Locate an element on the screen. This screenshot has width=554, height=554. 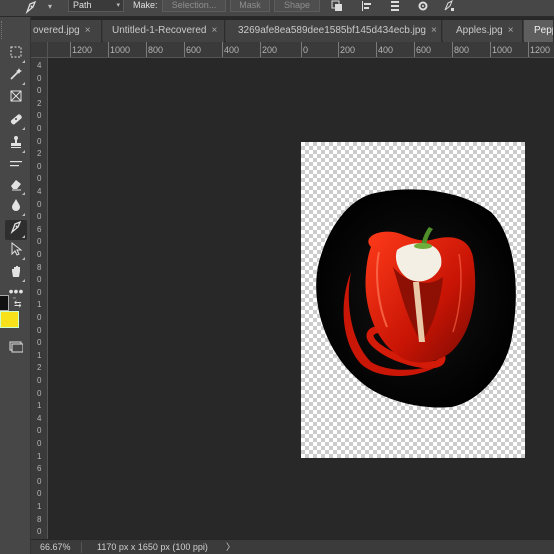
path-alignment-icon is located at coordinates (367, 7).